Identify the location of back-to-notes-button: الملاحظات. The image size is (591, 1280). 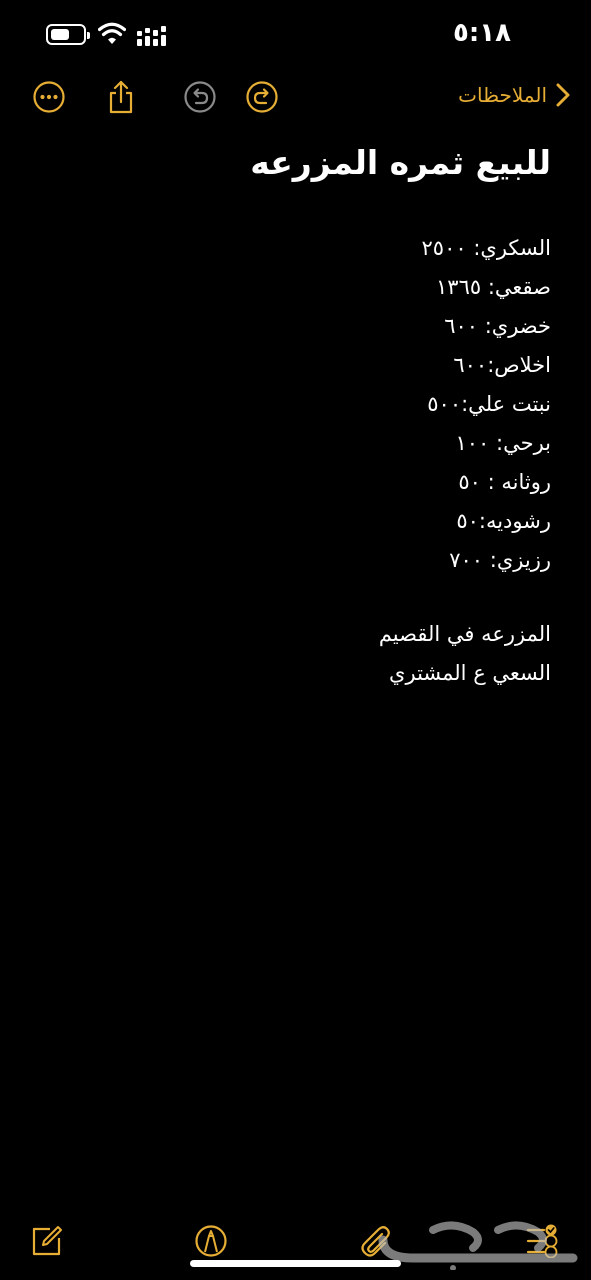
(515, 95).